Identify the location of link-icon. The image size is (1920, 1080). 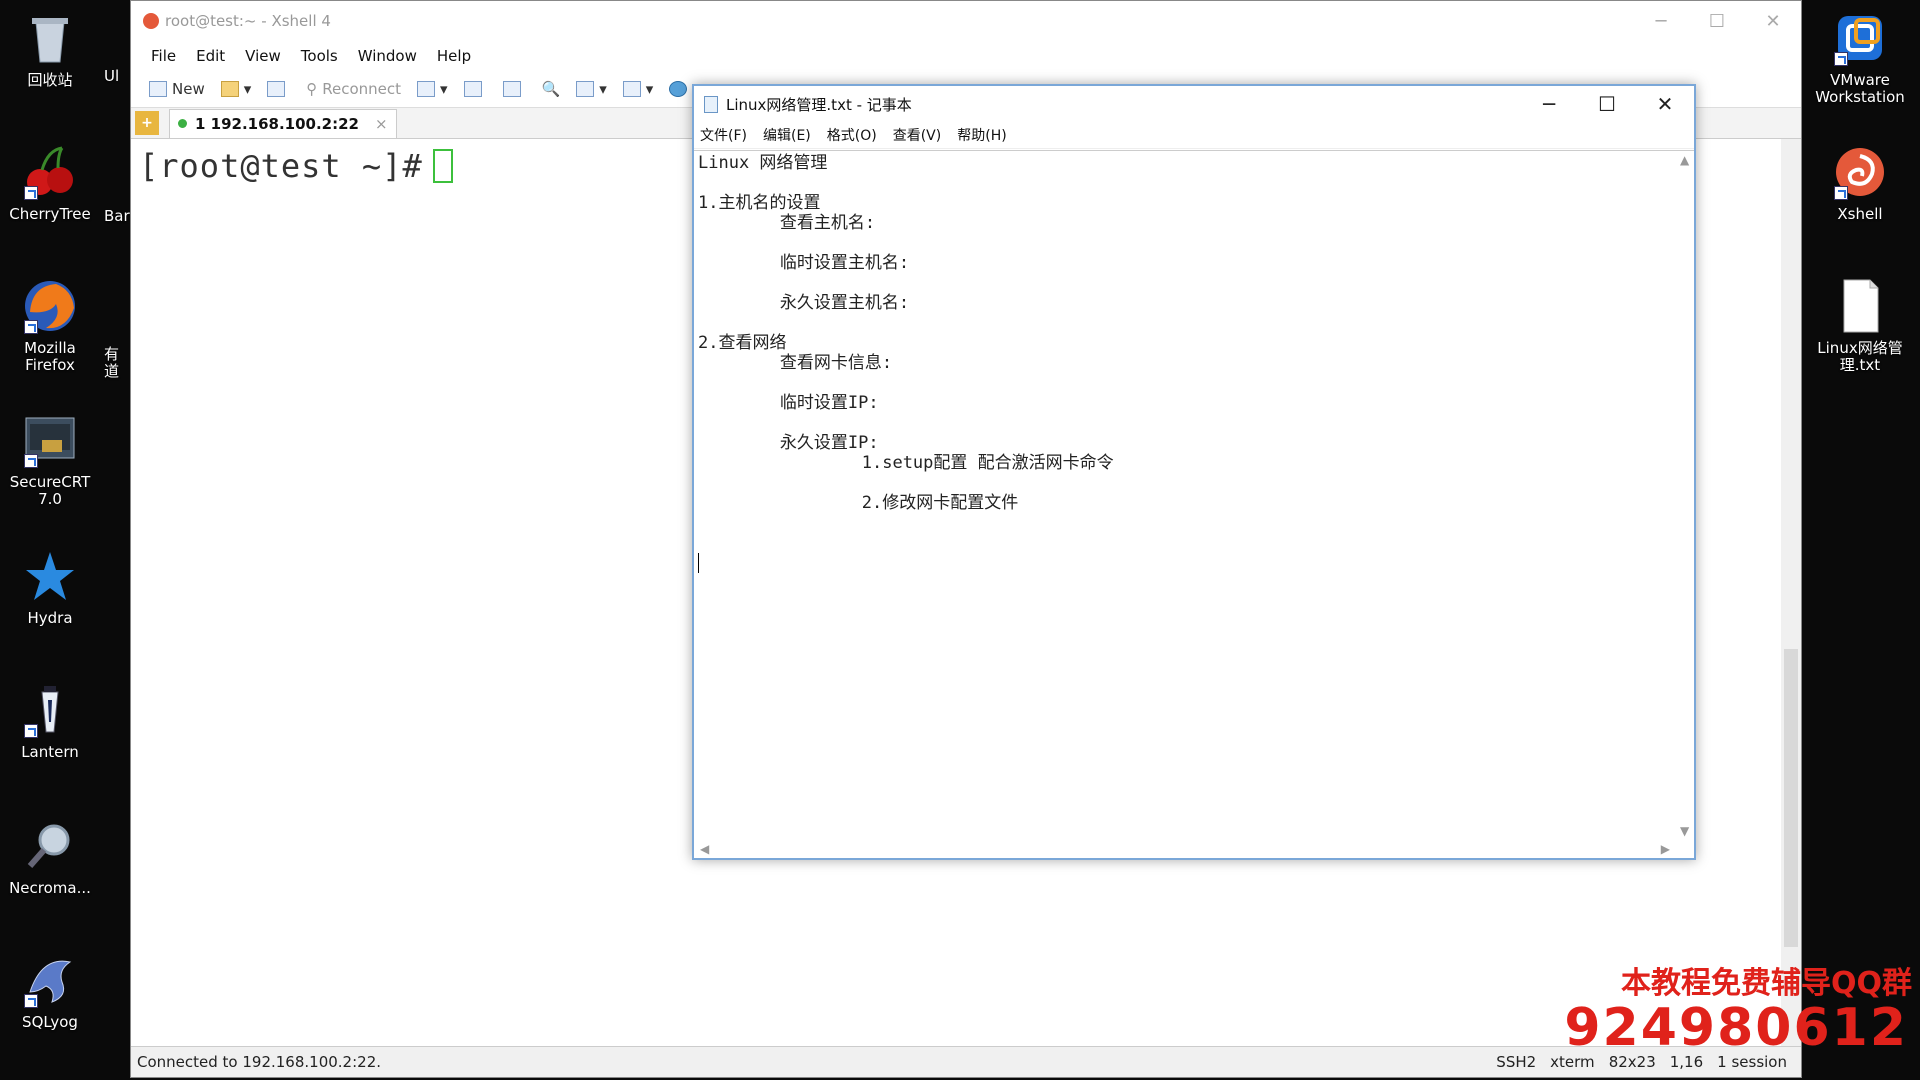
(276, 89).